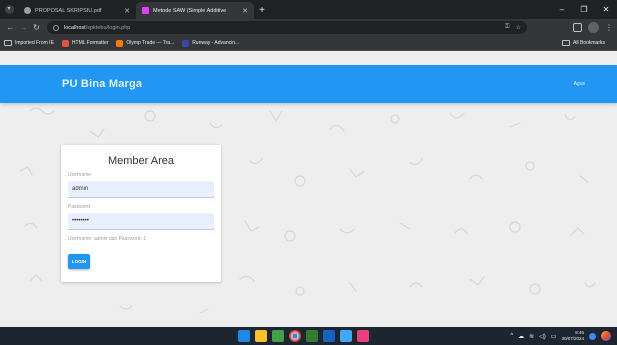 This screenshot has height=345, width=617. I want to click on store-icon, so click(346, 336).